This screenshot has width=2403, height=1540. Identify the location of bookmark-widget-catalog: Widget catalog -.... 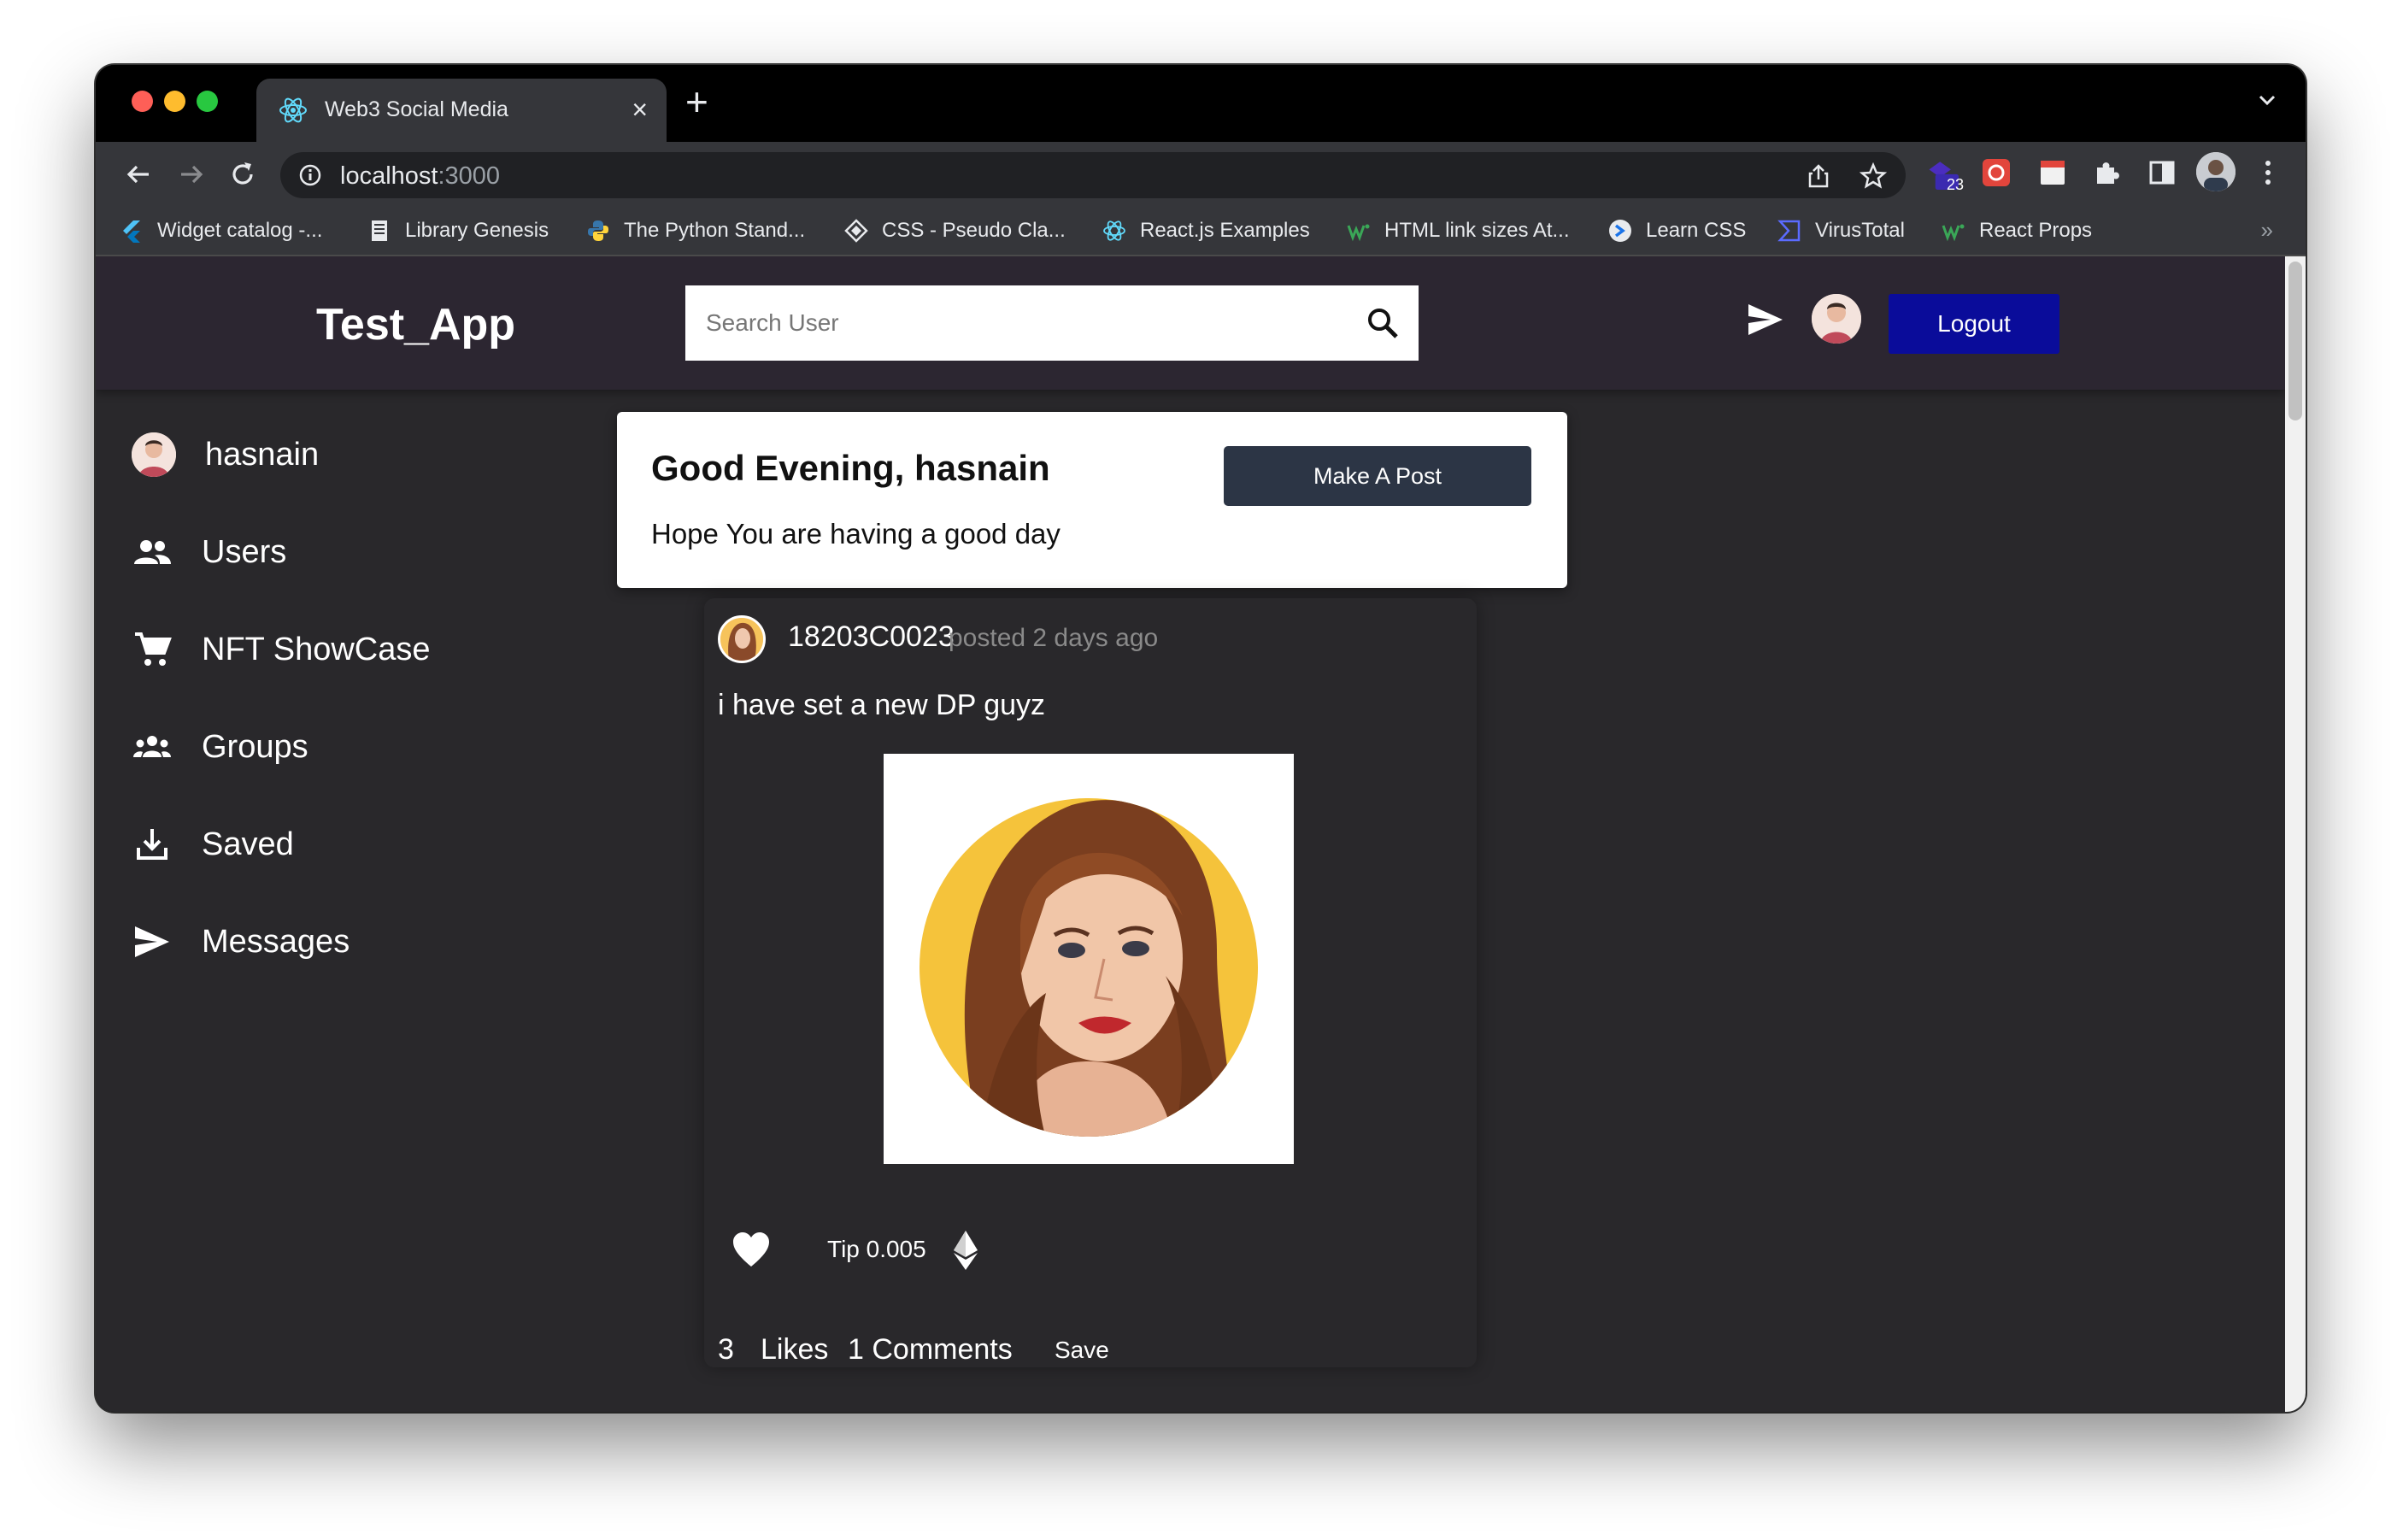
(221, 230).